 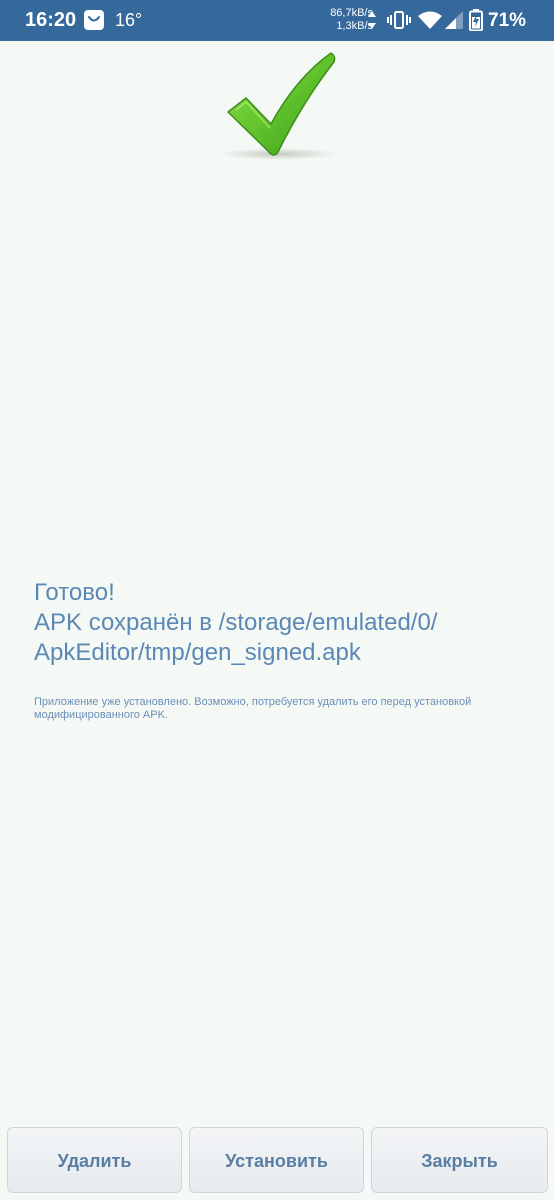 I want to click on battery-icon, so click(x=476, y=20).